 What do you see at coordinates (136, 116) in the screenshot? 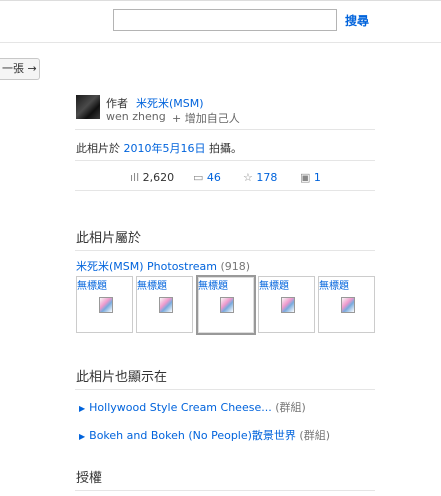
I see `real-name: wen zheng` at bounding box center [136, 116].